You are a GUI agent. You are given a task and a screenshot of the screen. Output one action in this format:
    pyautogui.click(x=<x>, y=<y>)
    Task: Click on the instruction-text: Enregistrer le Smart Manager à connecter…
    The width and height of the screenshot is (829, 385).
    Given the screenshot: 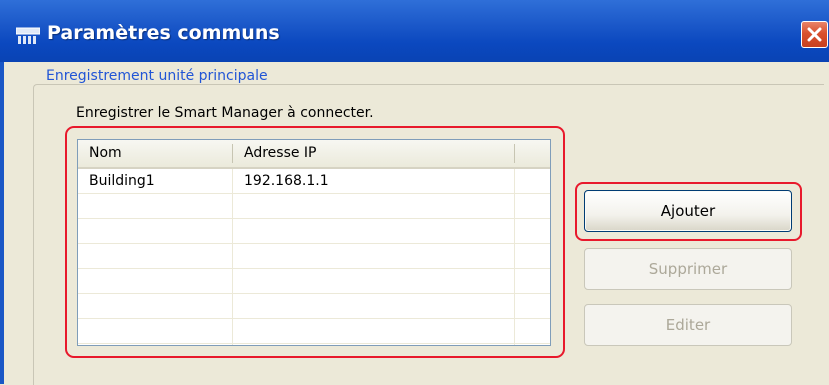 What is the action you would take?
    pyautogui.click(x=225, y=113)
    